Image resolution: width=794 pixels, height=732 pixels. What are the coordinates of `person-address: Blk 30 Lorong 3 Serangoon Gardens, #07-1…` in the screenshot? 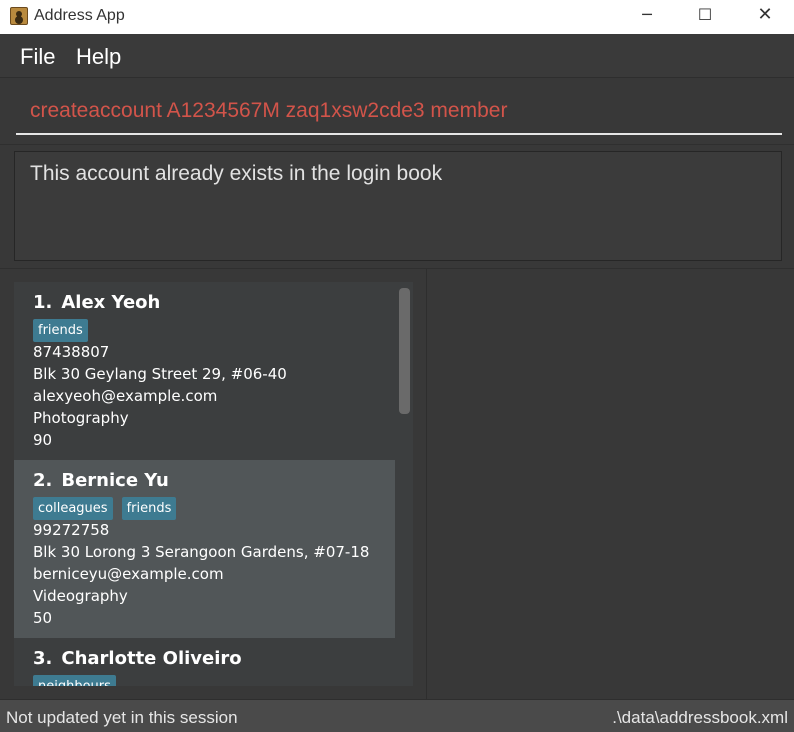 It's located at (201, 552).